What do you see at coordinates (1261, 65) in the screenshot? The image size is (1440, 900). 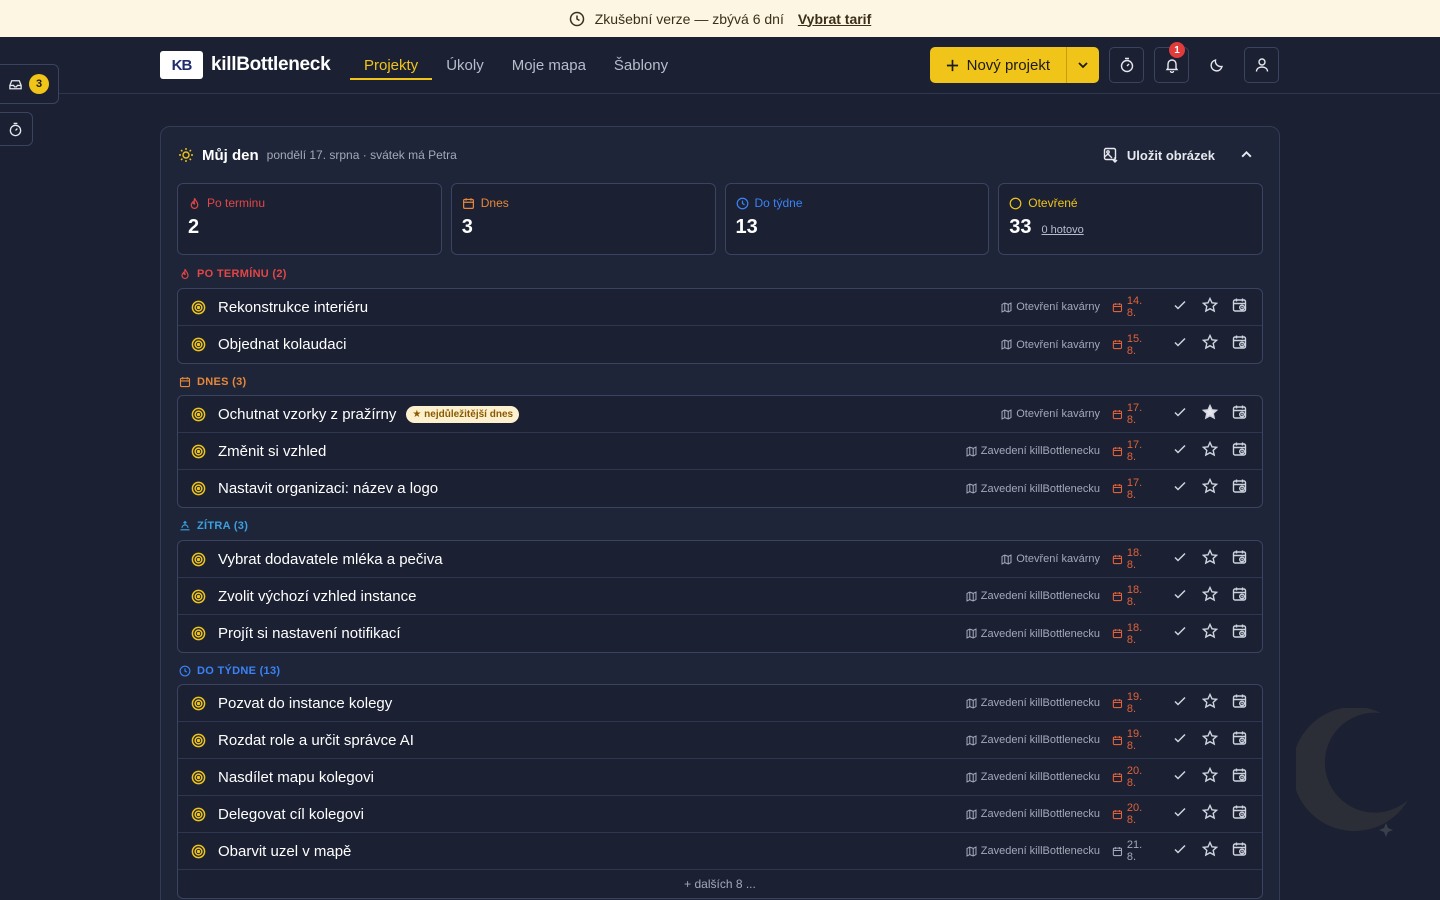 I see `user-menu-button` at bounding box center [1261, 65].